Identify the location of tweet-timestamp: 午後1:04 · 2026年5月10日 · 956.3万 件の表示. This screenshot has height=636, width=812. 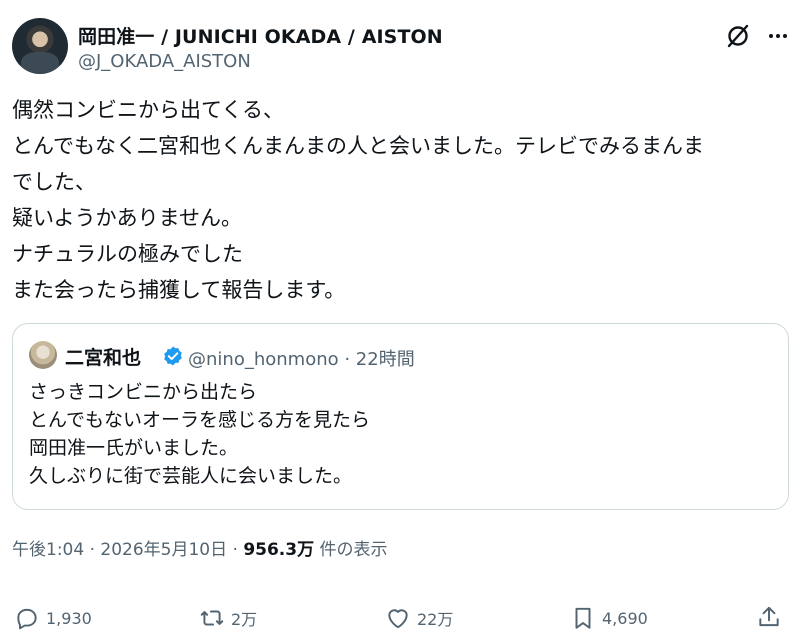
(200, 547).